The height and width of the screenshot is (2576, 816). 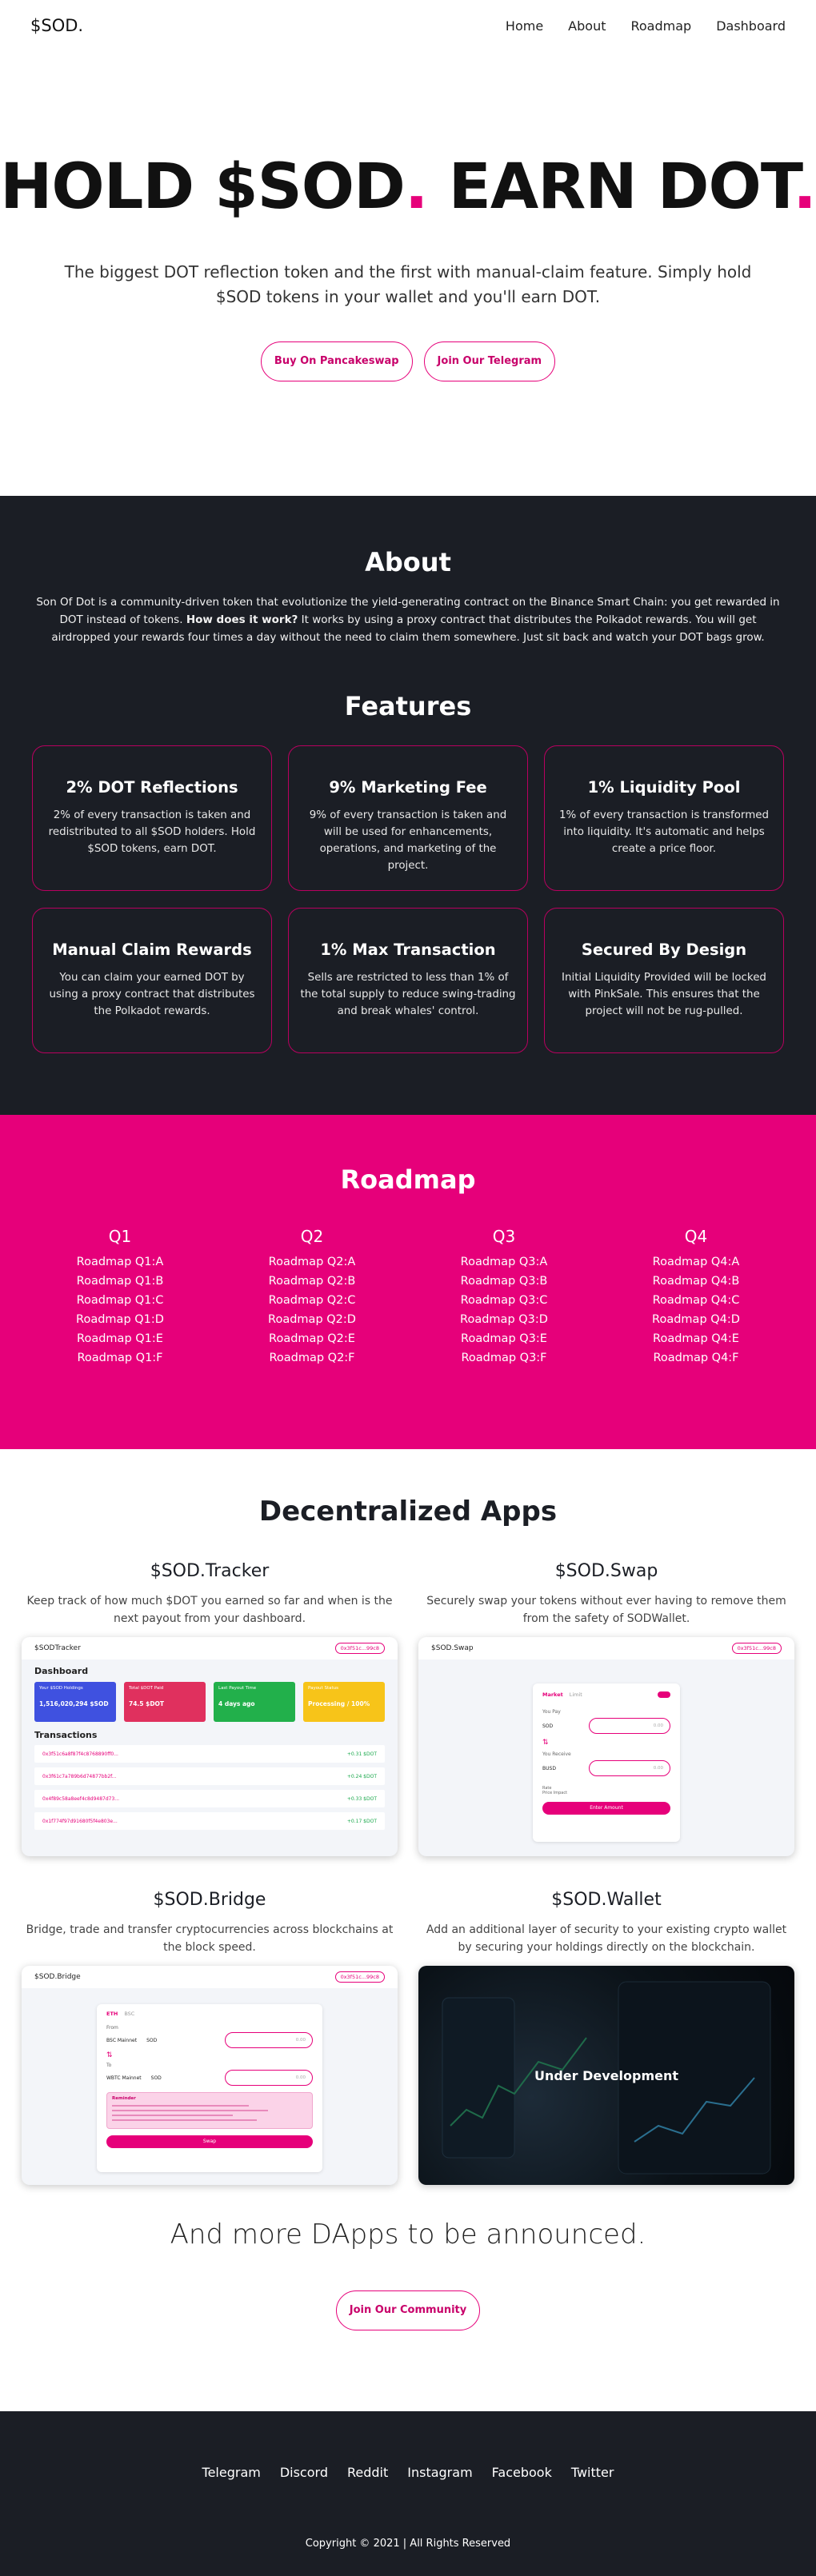 What do you see at coordinates (209, 2014) in the screenshot?
I see `bridge-tabs: ETH BSC` at bounding box center [209, 2014].